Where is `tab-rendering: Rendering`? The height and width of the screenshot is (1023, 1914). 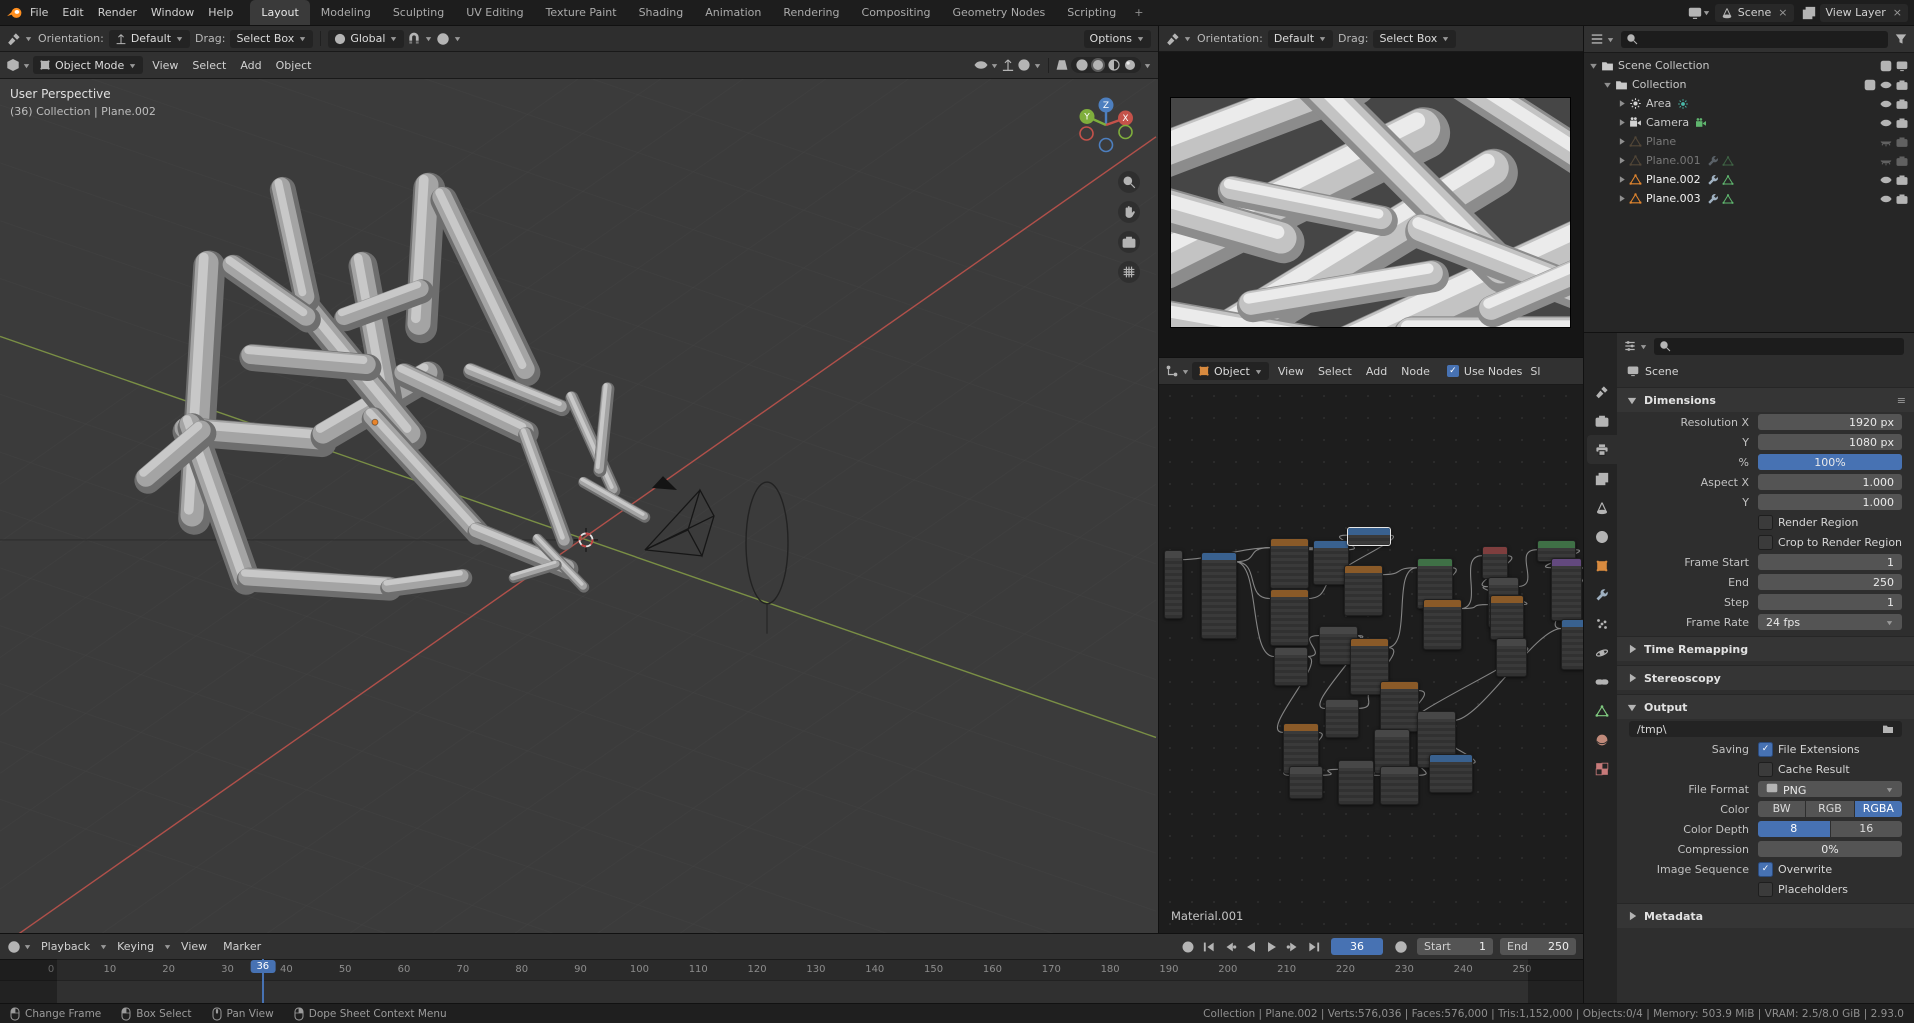
tab-rendering: Rendering is located at coordinates (811, 12).